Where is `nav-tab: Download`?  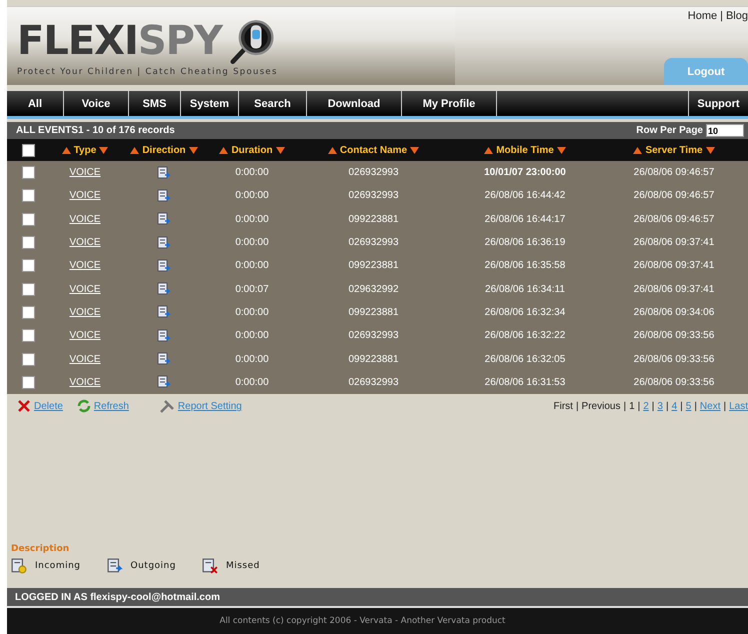
nav-tab: Download is located at coordinates (354, 103).